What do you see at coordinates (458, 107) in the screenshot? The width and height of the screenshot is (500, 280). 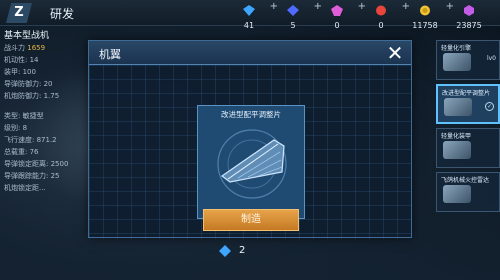 I see `trim-tab-thumbnail` at bounding box center [458, 107].